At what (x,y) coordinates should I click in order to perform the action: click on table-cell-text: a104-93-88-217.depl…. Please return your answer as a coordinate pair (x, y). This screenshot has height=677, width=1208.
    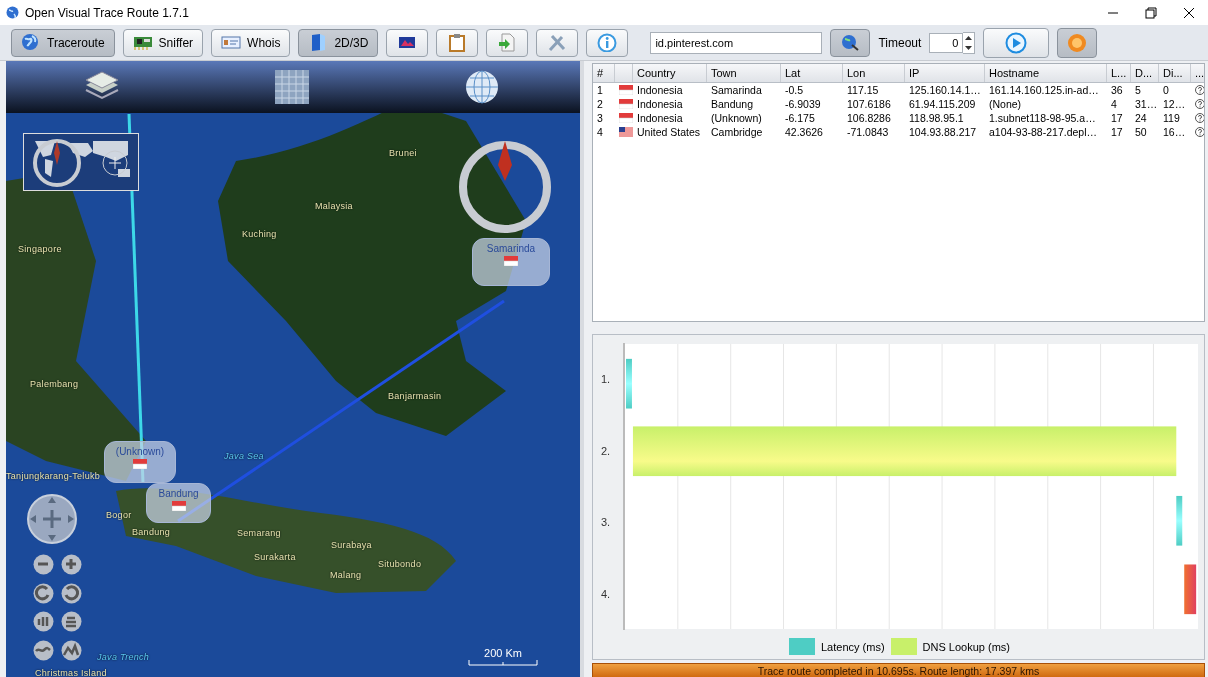
    Looking at the image, I should click on (1043, 132).